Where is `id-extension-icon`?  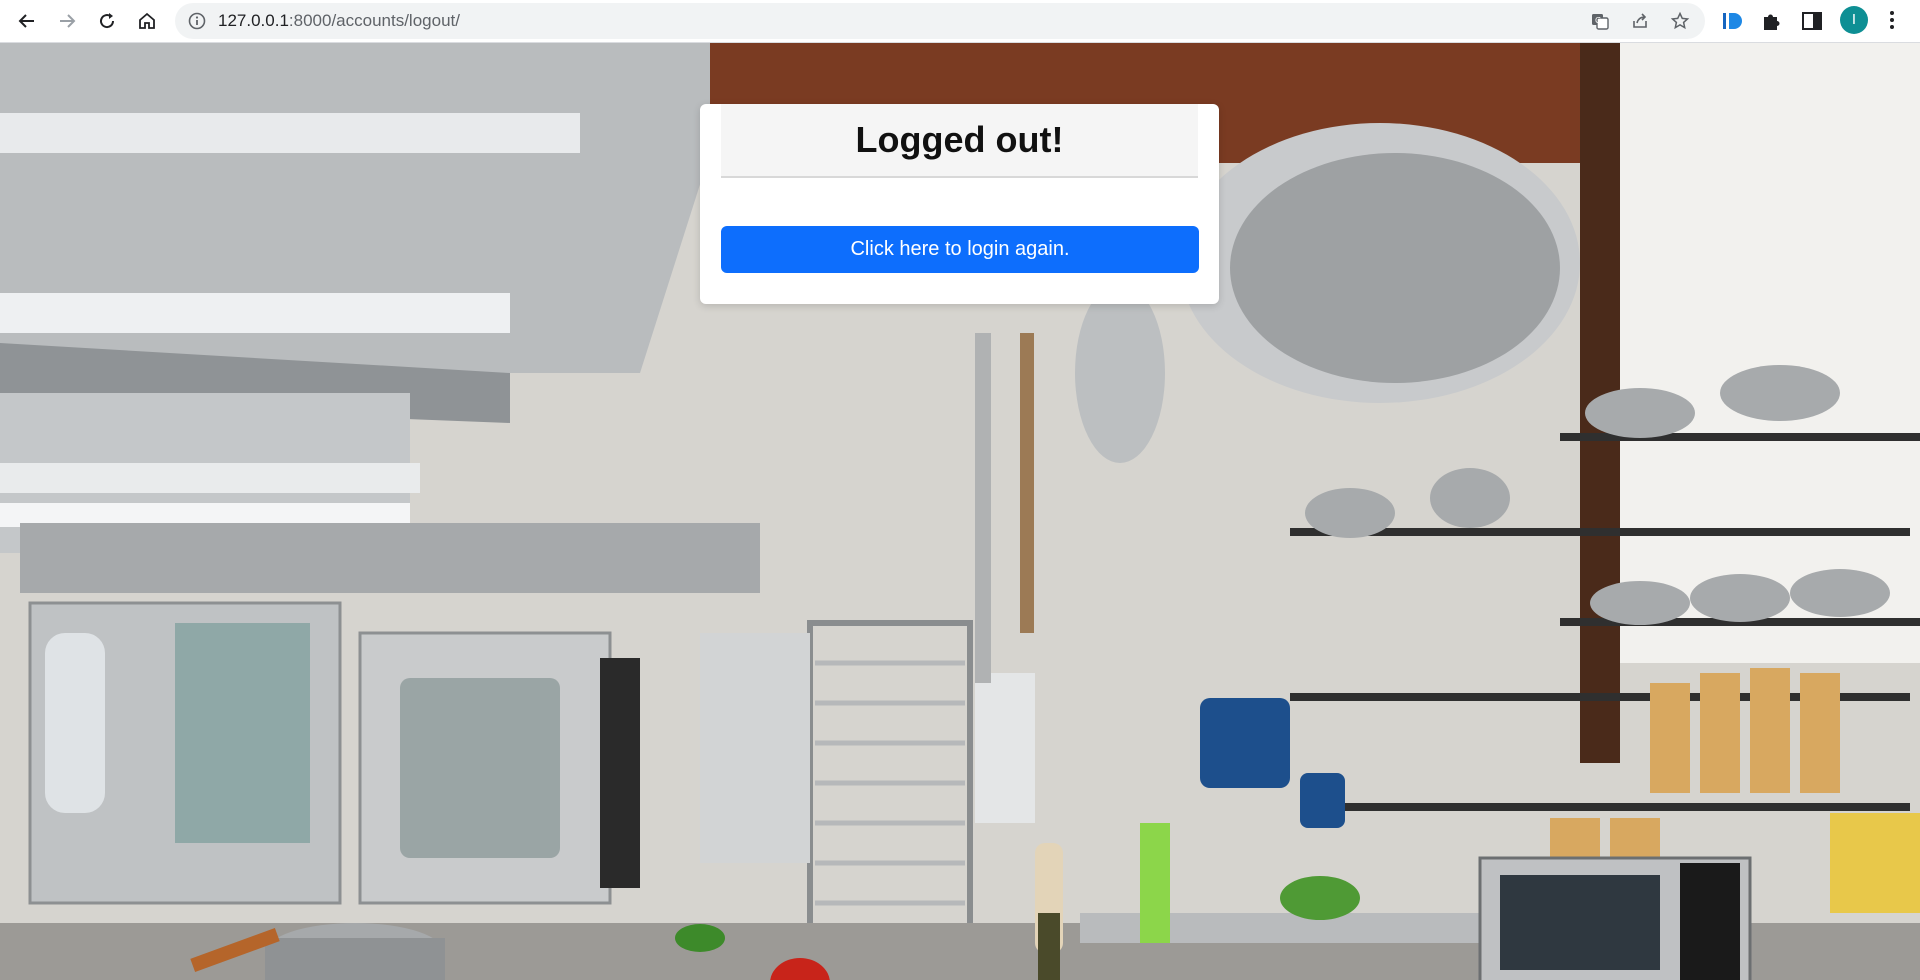 id-extension-icon is located at coordinates (1732, 21).